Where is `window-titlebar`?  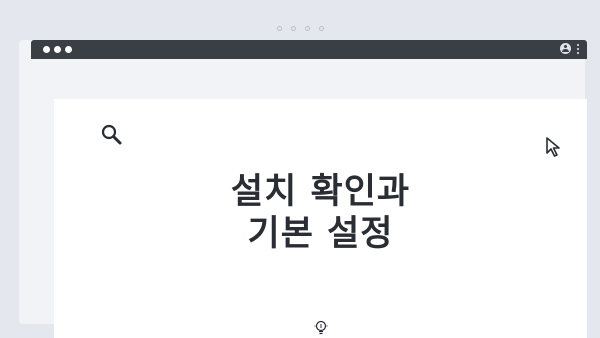
window-titlebar is located at coordinates (309, 49).